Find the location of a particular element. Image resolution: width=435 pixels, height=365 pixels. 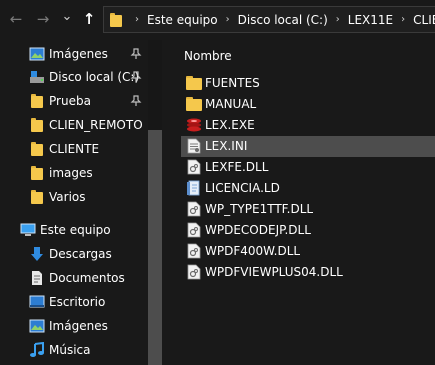

file-row-wpdfviewplus04-dll: WPDFVIEWPLUS04.DLL is located at coordinates (308, 272).